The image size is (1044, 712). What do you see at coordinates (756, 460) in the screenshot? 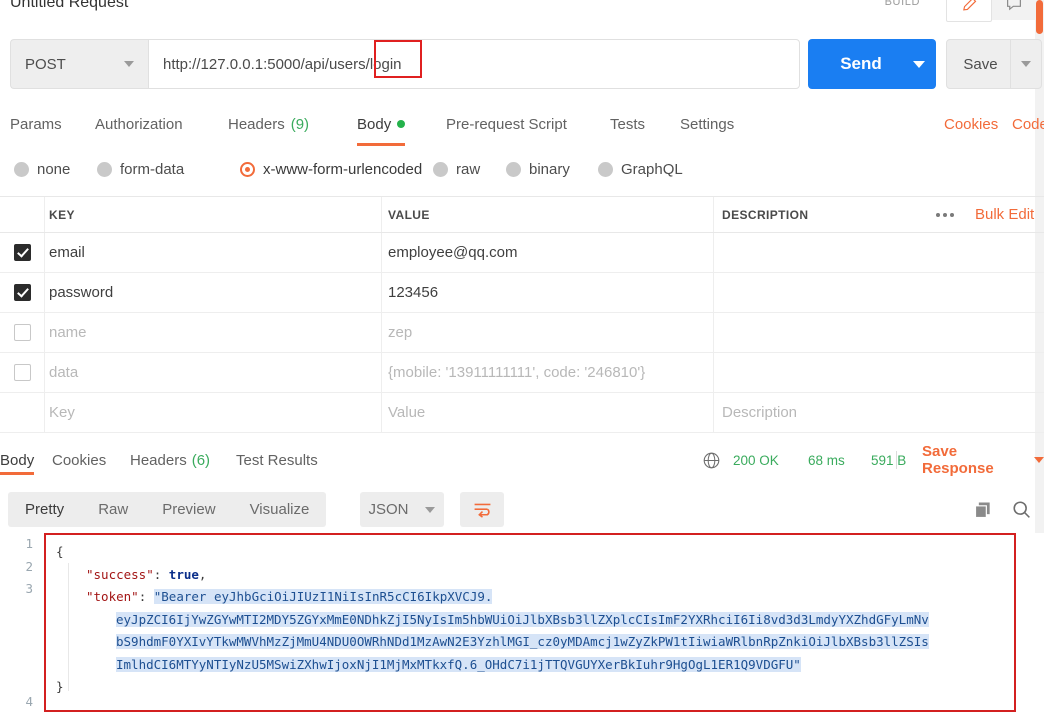
I see `response-status: 200 OK` at bounding box center [756, 460].